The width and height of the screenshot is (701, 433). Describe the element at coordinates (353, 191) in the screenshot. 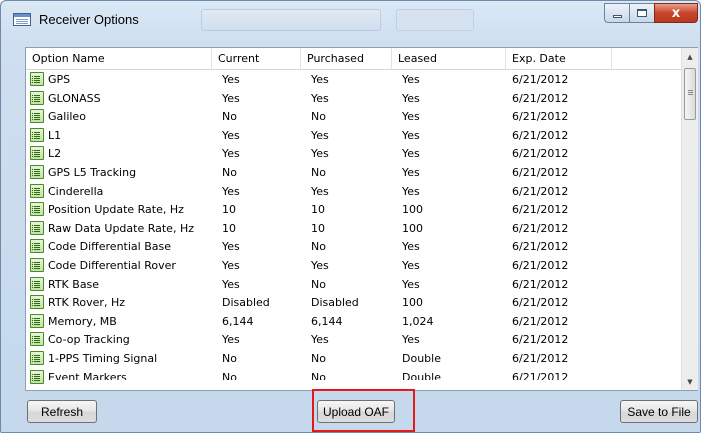

I see `table-row: Cinderella Yes Yes Yes 6/21/2012` at that location.